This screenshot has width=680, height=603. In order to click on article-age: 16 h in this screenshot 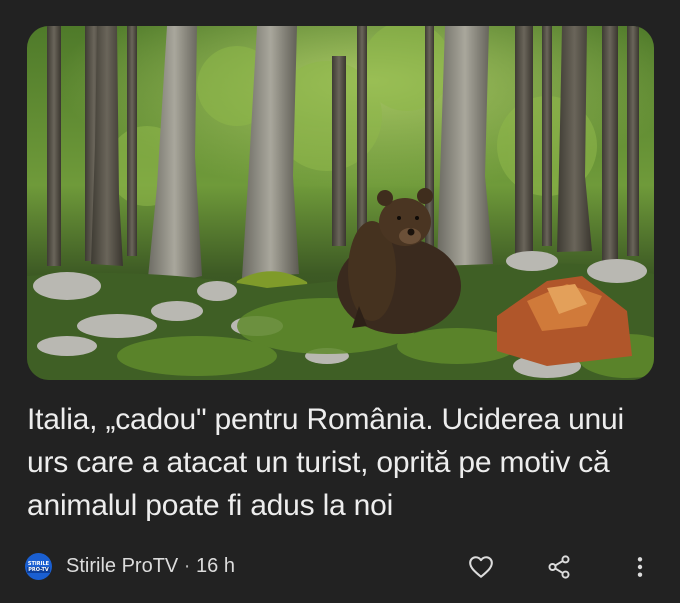, I will do `click(215, 566)`.